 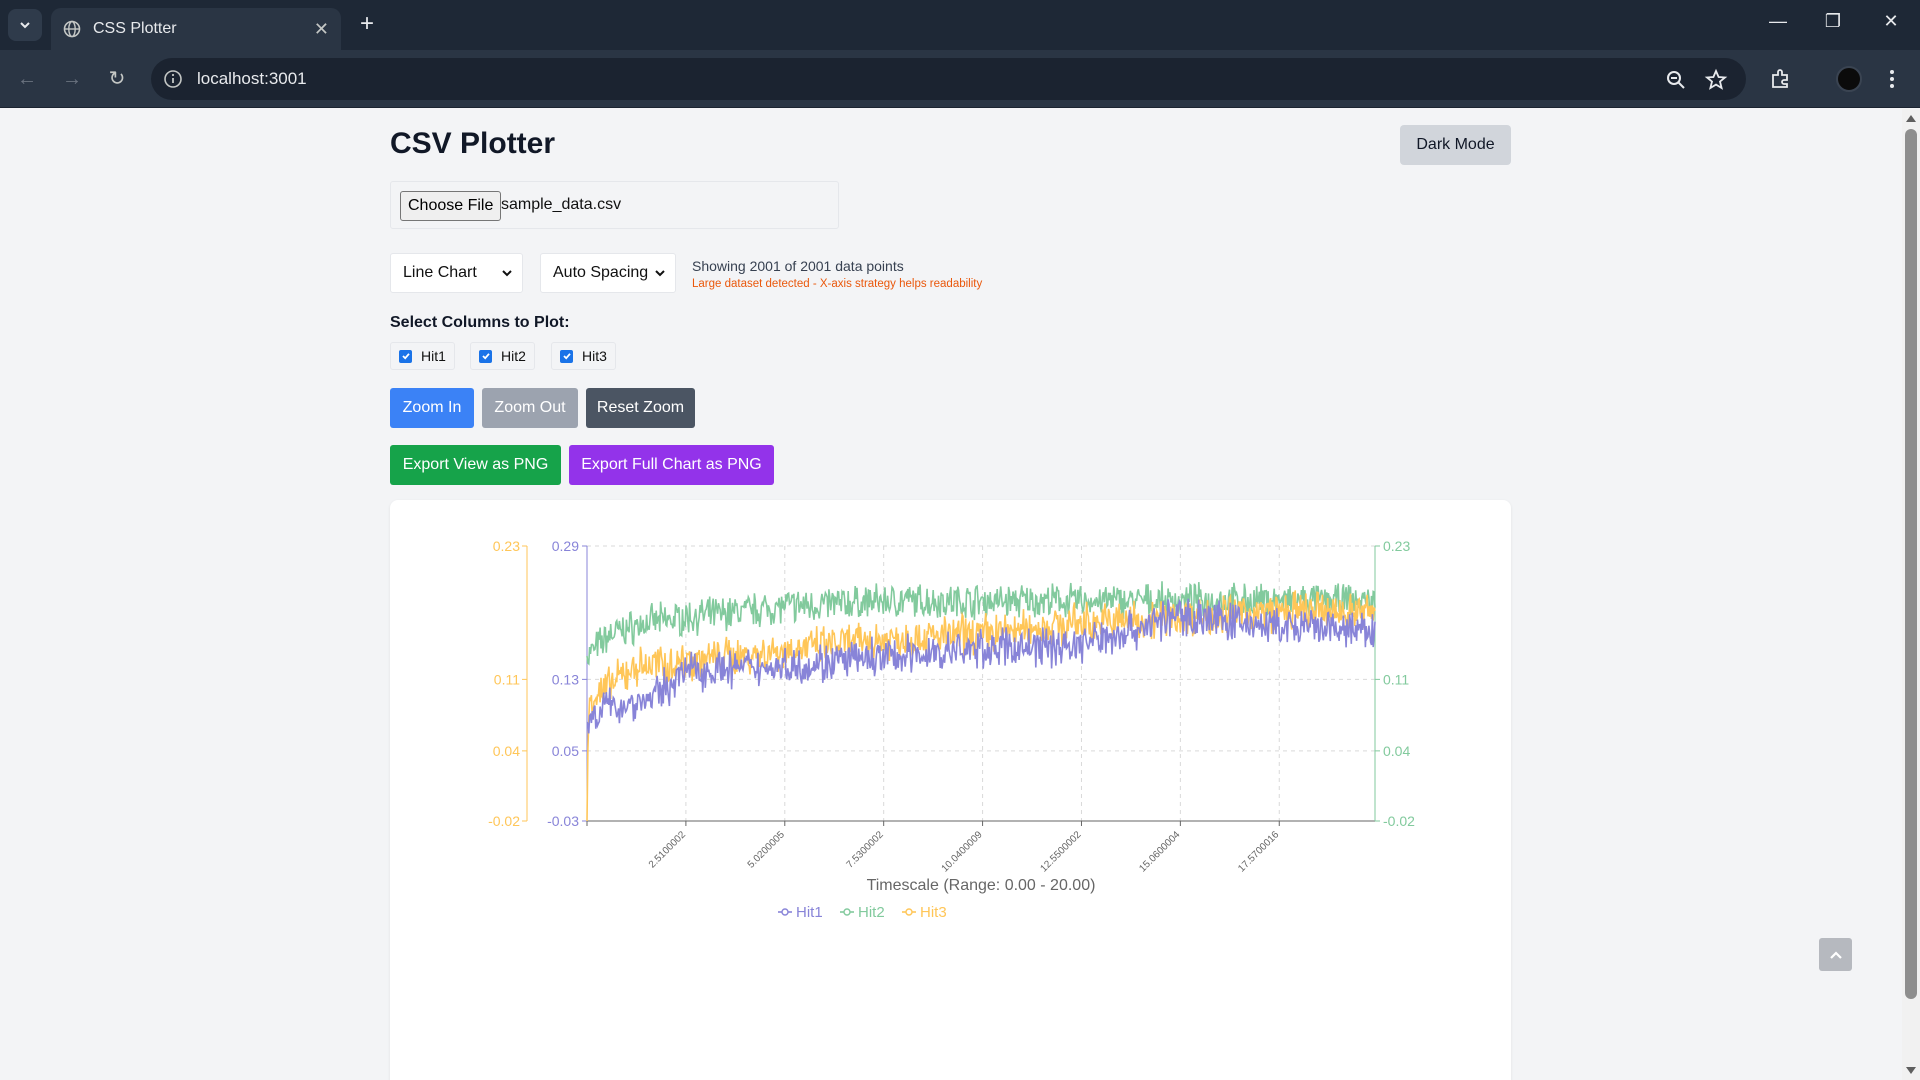 I want to click on y-tick-label-hit3: -0.02, so click(x=504, y=821).